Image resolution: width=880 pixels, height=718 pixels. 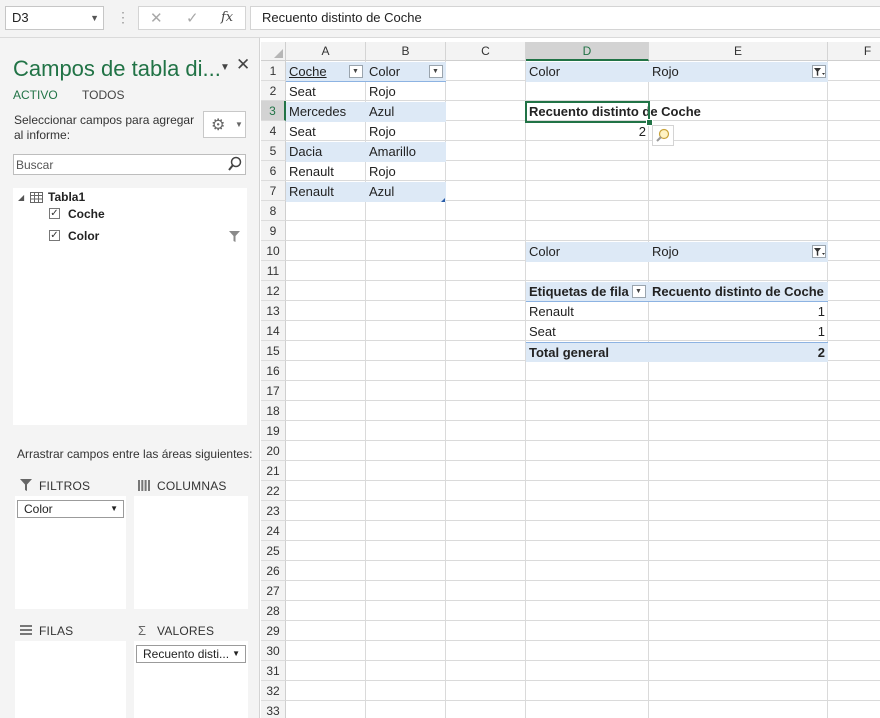 What do you see at coordinates (36, 197) in the screenshot?
I see `table-icon` at bounding box center [36, 197].